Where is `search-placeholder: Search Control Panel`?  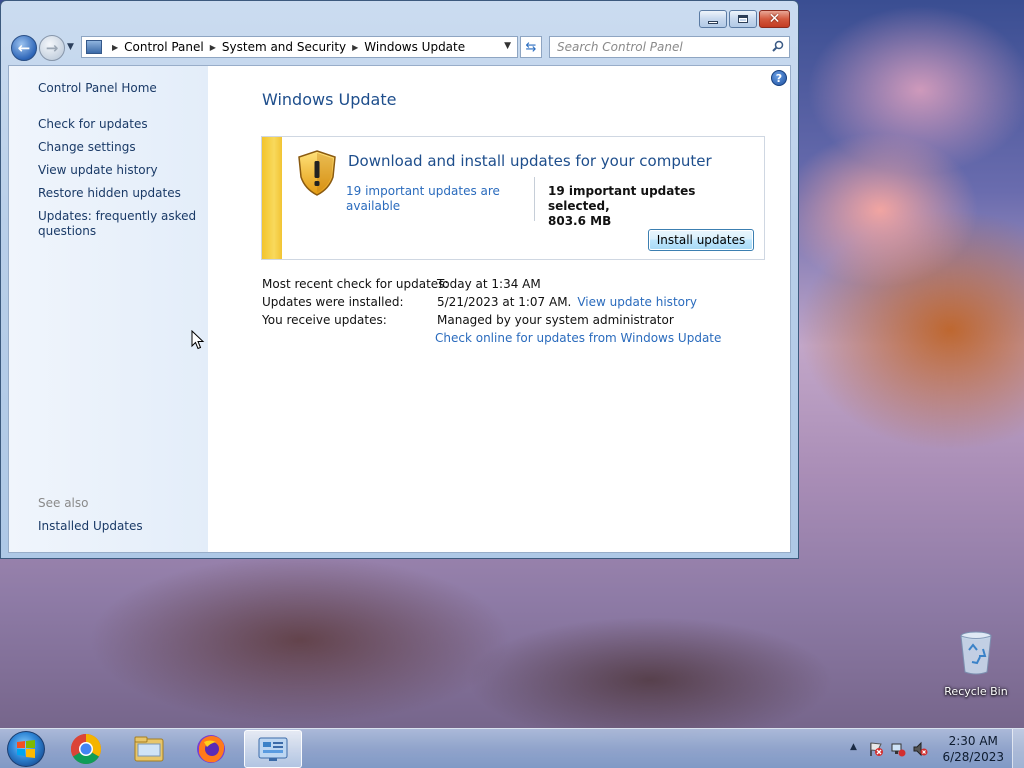 search-placeholder: Search Control Panel is located at coordinates (620, 47).